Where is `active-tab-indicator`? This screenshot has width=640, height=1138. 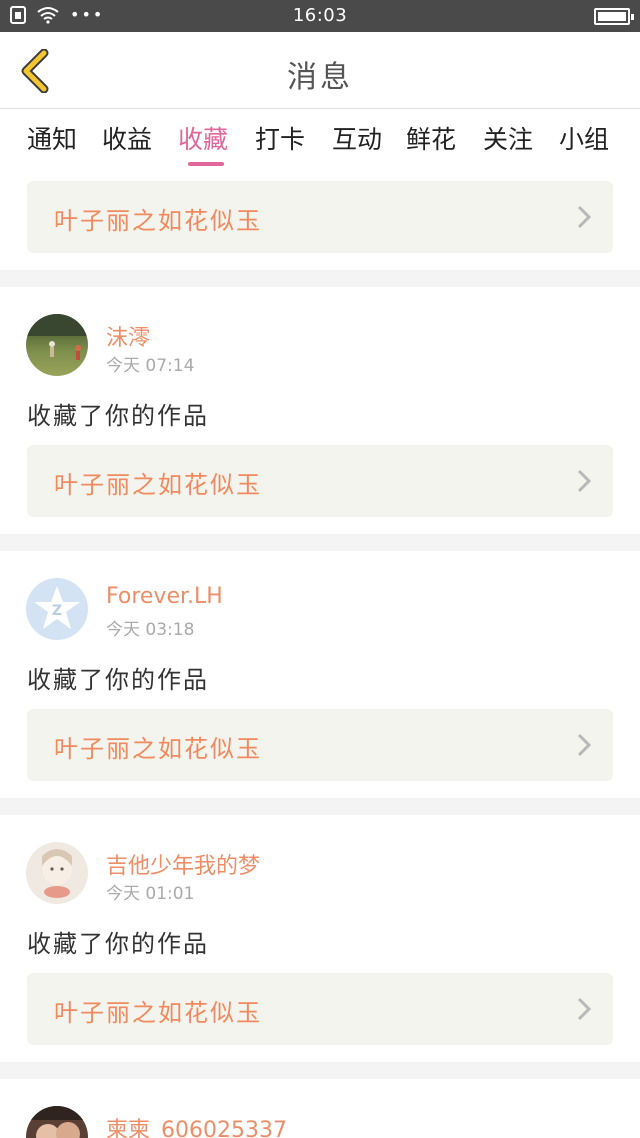 active-tab-indicator is located at coordinates (206, 164).